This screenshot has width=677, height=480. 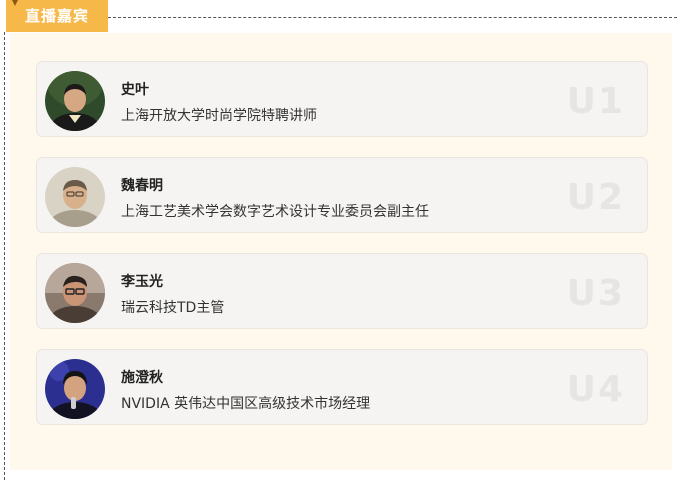 I want to click on frame-left-border, so click(x=4, y=256).